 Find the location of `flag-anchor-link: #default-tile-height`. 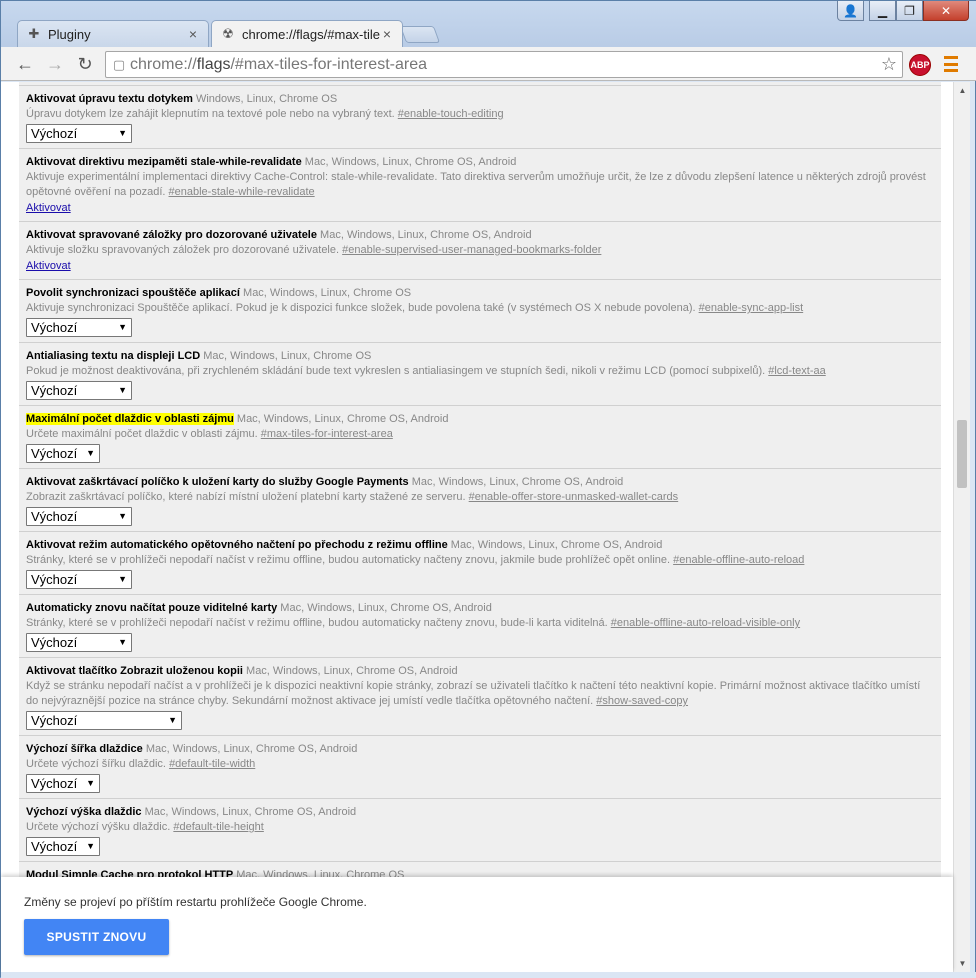

flag-anchor-link: #default-tile-height is located at coordinates (218, 827).